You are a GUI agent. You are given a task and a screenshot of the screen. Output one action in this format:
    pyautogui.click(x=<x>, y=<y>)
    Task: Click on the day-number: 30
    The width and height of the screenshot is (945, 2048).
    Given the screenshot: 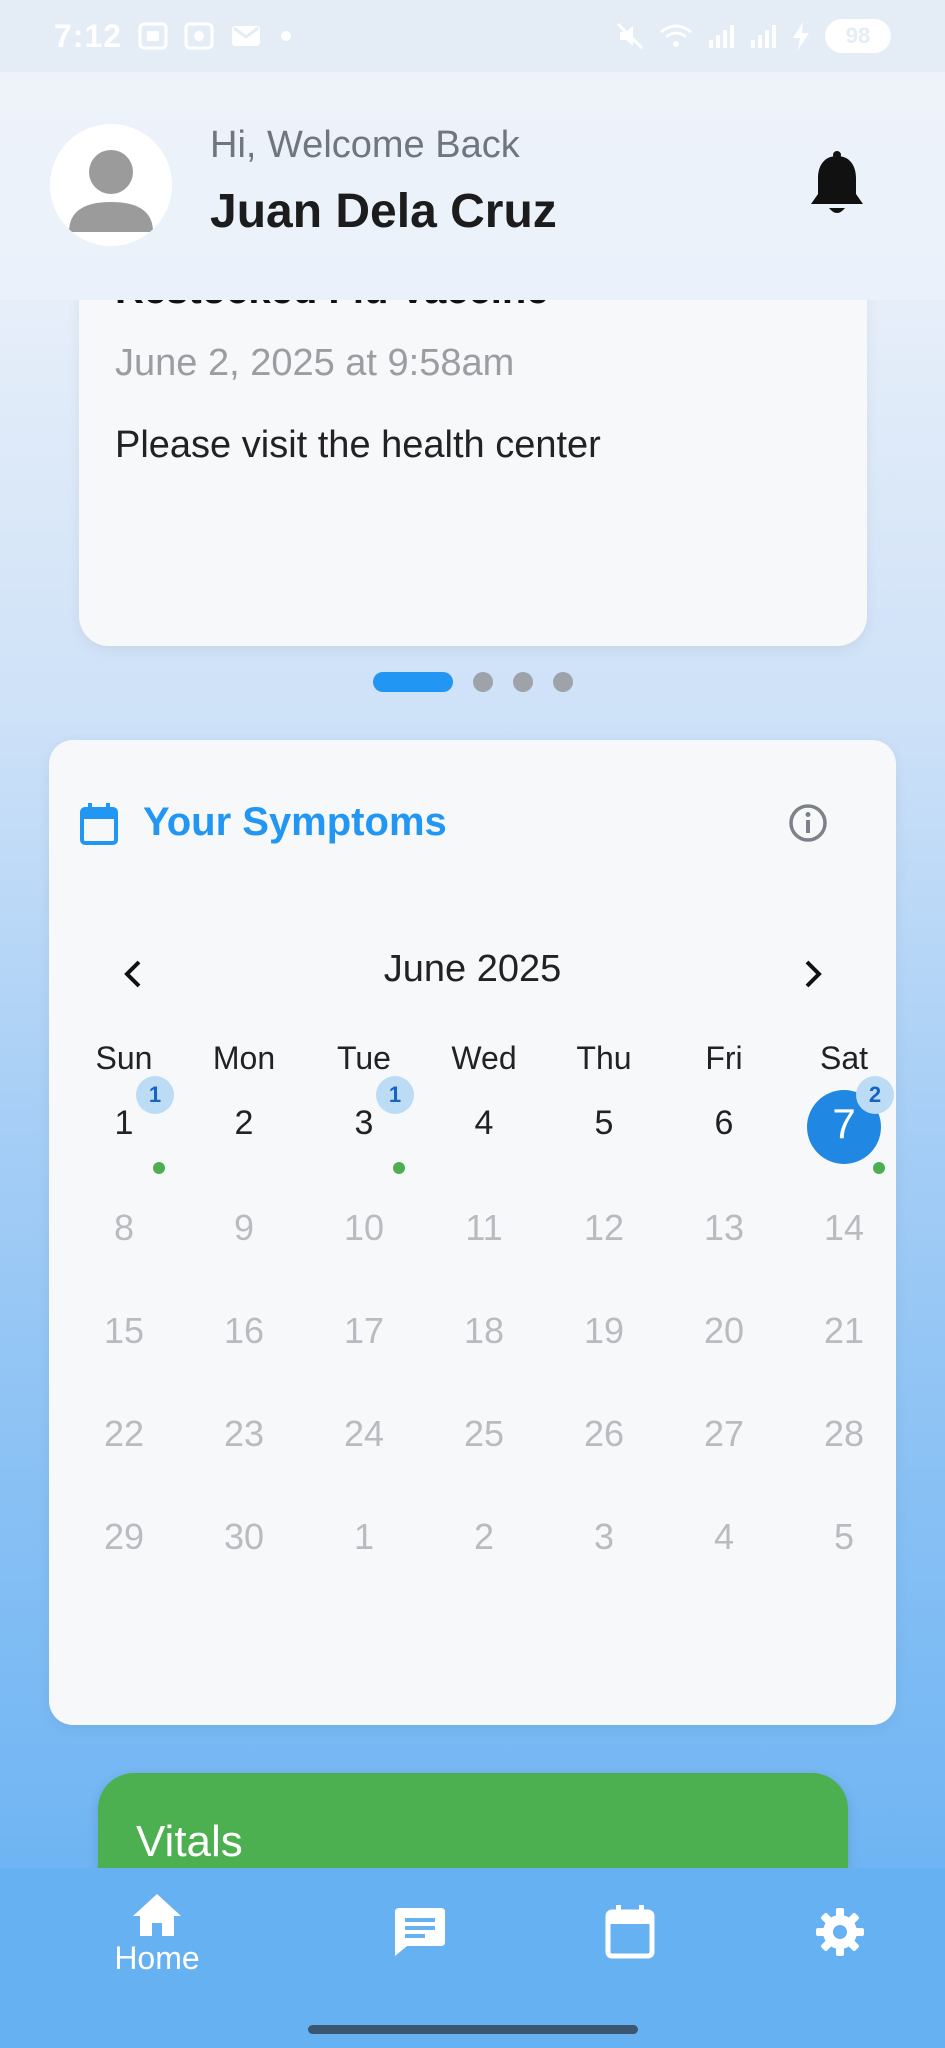 What is the action you would take?
    pyautogui.click(x=244, y=1536)
    